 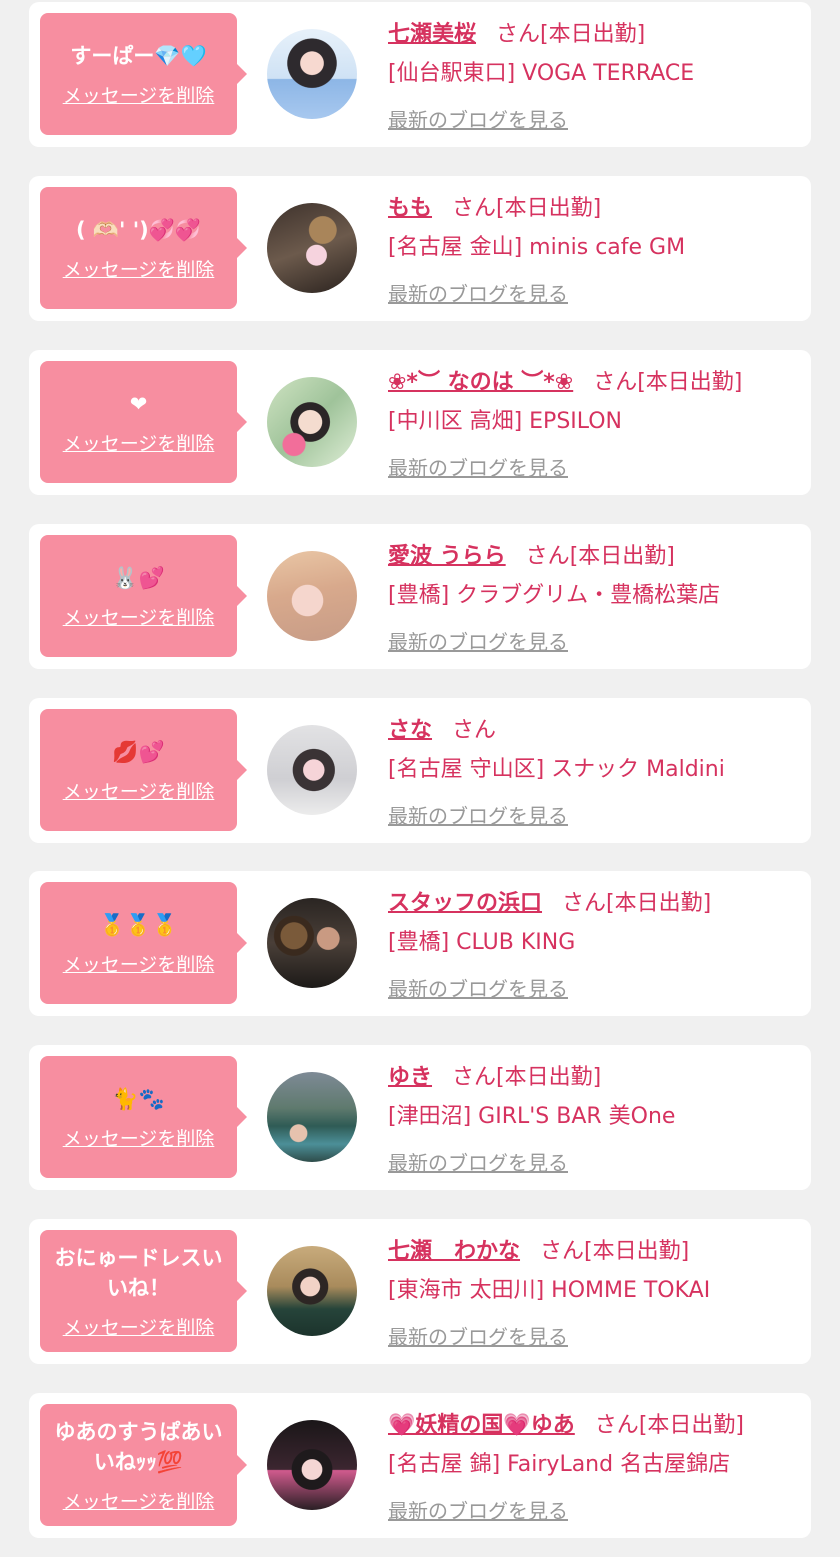 I want to click on shop-label: [津田沼] GIRL'S BAR 美One, so click(x=532, y=1116).